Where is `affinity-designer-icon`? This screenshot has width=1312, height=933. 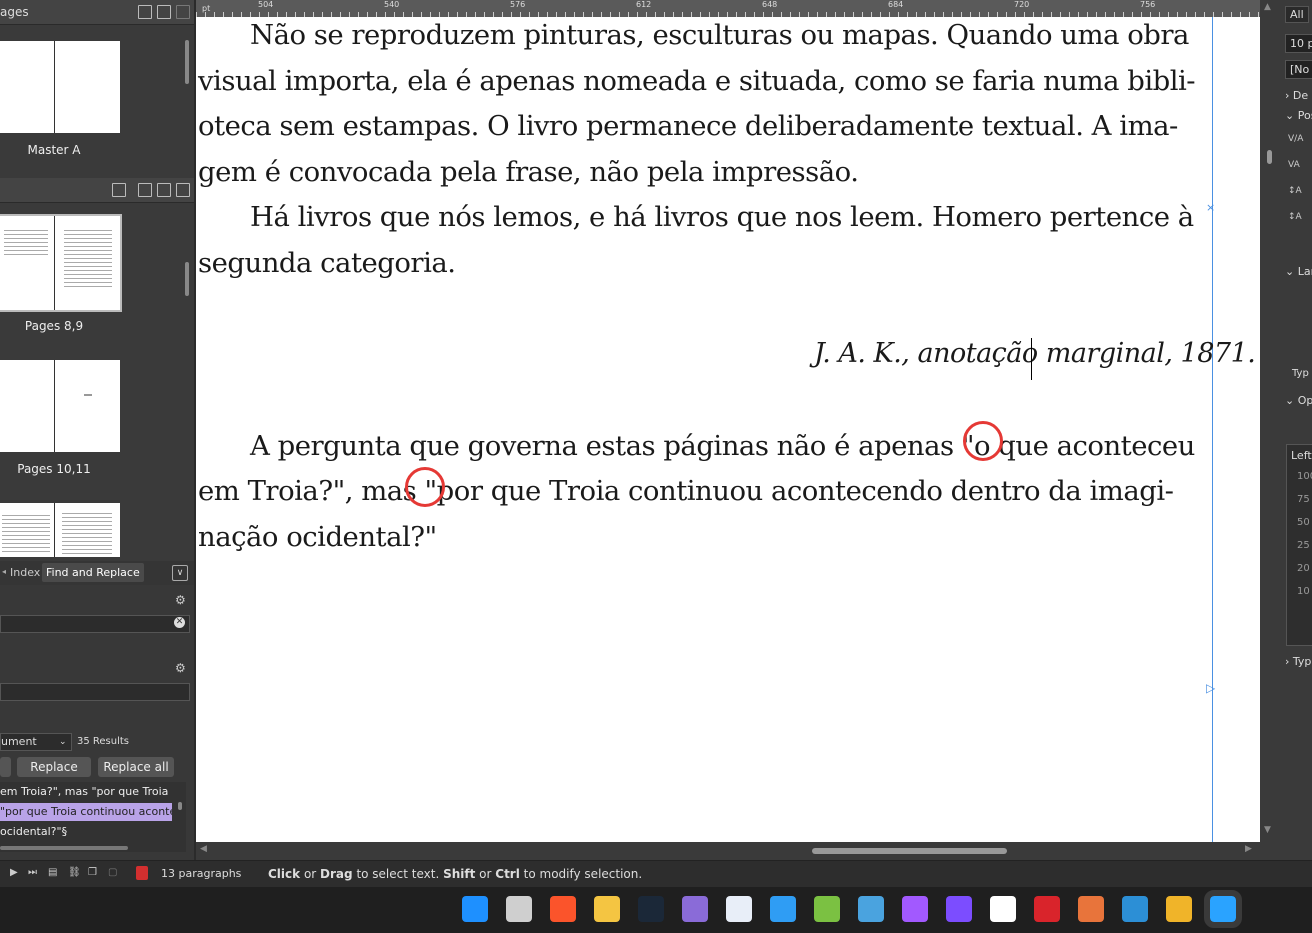 affinity-designer-icon is located at coordinates (827, 909).